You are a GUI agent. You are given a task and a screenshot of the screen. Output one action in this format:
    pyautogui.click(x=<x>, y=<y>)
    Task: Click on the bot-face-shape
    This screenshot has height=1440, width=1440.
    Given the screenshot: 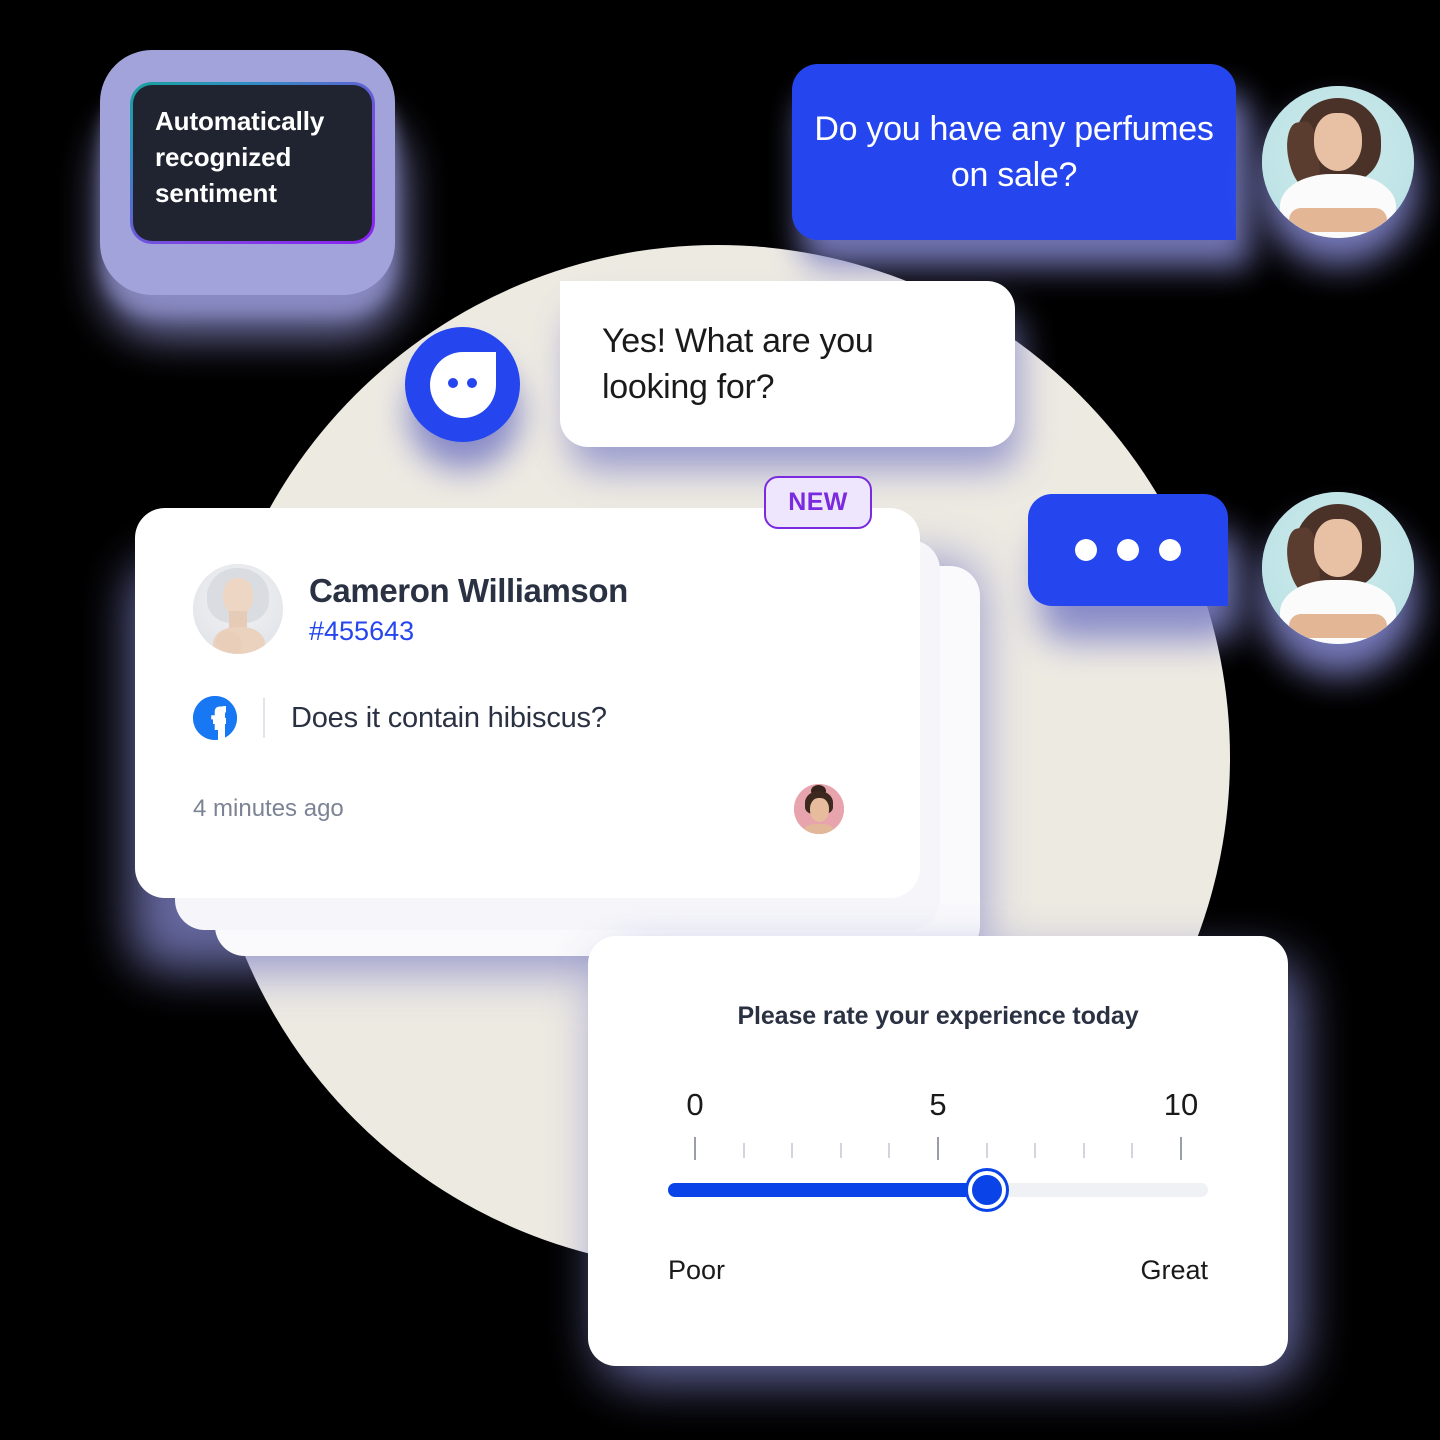 What is the action you would take?
    pyautogui.click(x=462, y=384)
    